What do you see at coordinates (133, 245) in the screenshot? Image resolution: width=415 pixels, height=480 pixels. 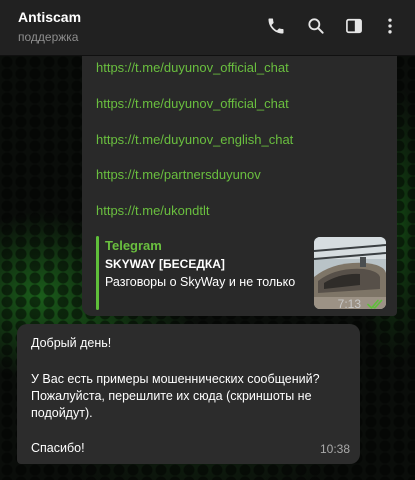 I see `preview-site-name: Telegram` at bounding box center [133, 245].